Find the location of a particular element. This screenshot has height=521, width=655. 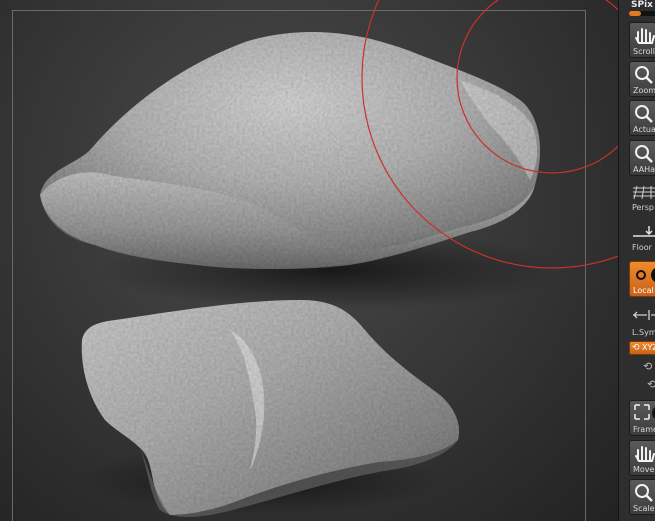

actual-button: Actual is located at coordinates (642, 118).